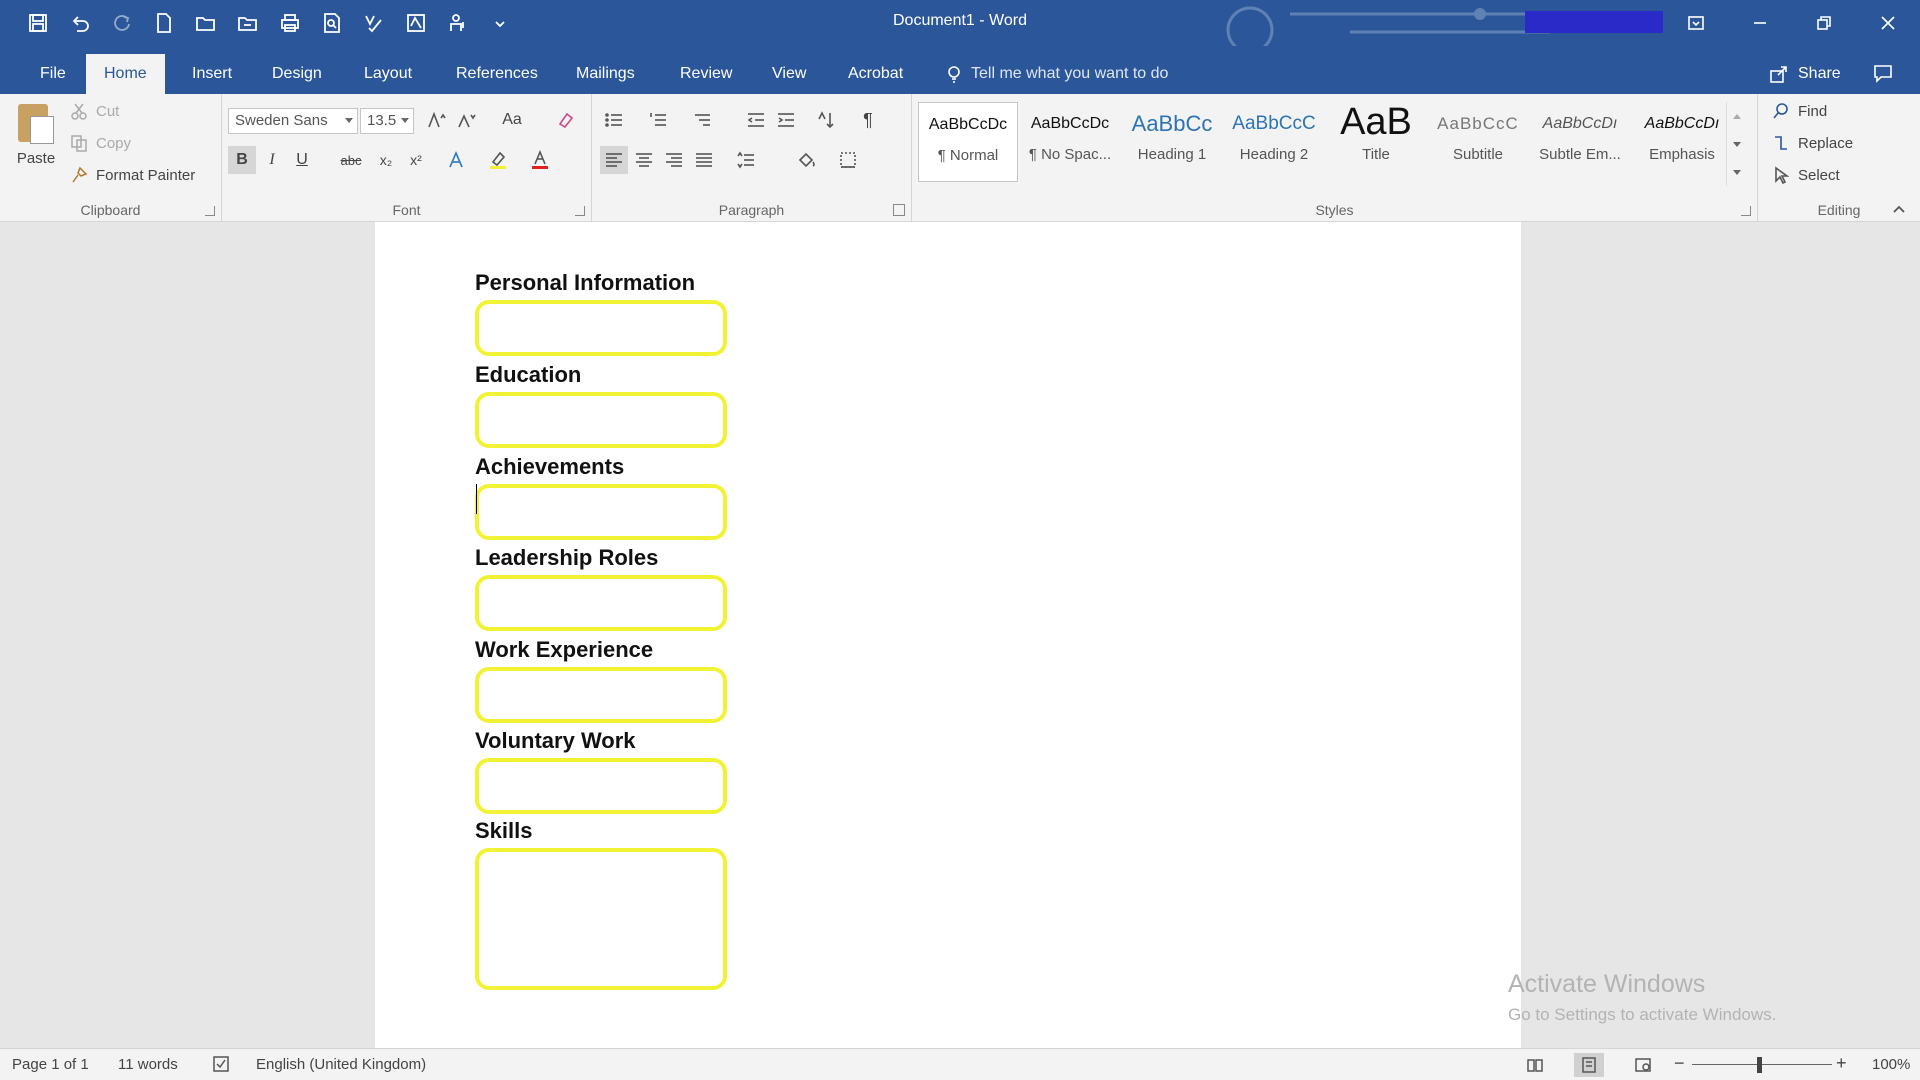  What do you see at coordinates (36, 133) in the screenshot?
I see `paste-button: Paste` at bounding box center [36, 133].